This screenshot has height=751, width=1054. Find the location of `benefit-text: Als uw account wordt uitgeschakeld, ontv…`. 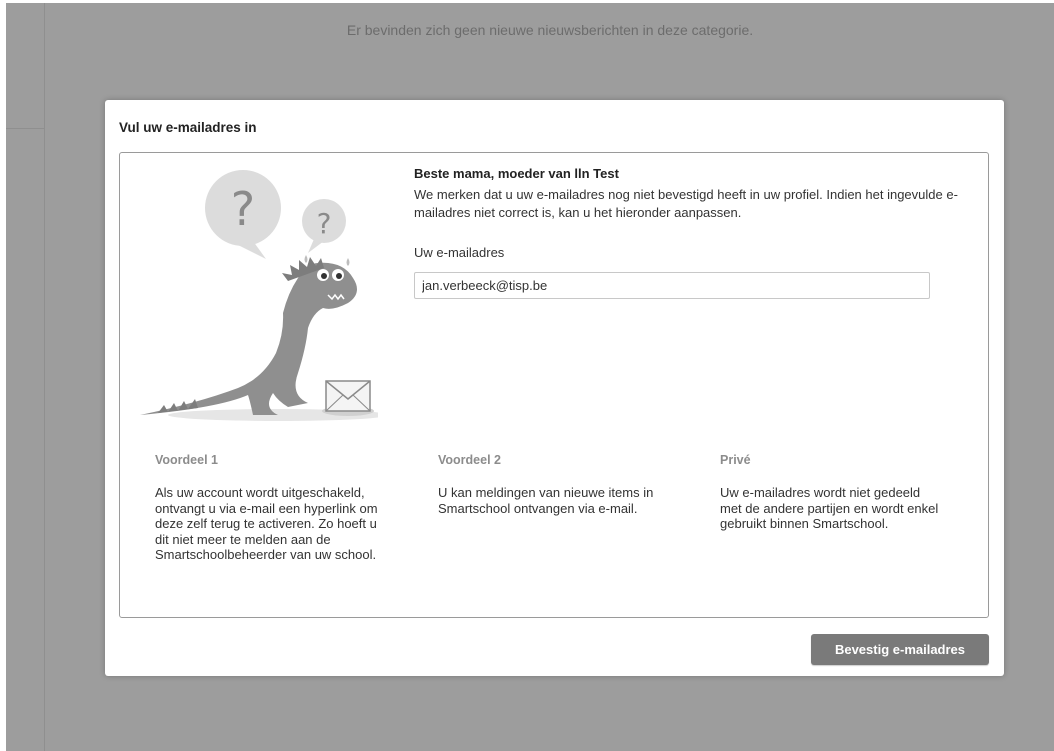

benefit-text: Als uw account wordt uitgeschakeld, ontv… is located at coordinates (266, 523).